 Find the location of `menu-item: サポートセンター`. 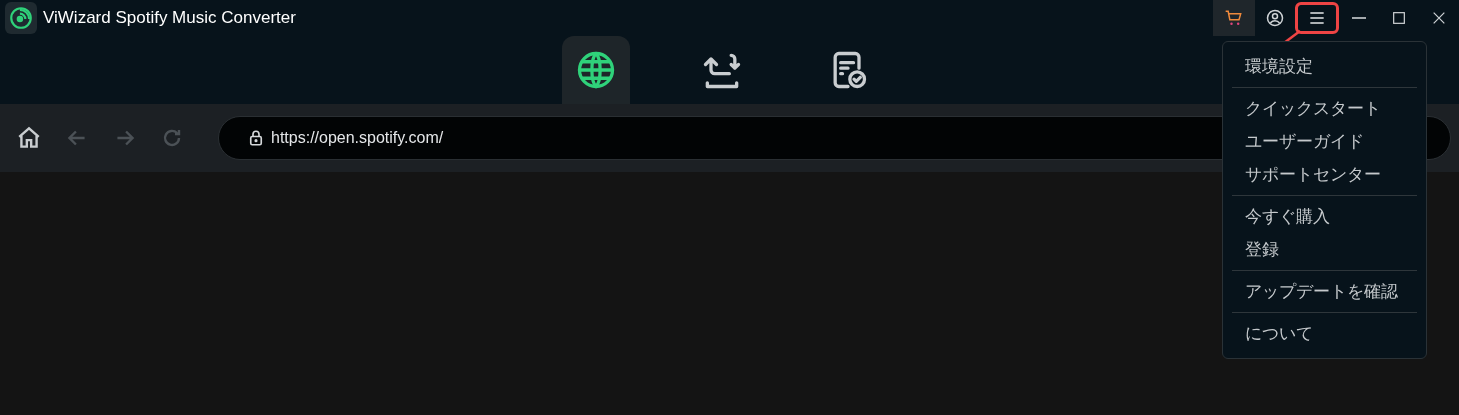

menu-item: サポートセンター is located at coordinates (1324, 174).